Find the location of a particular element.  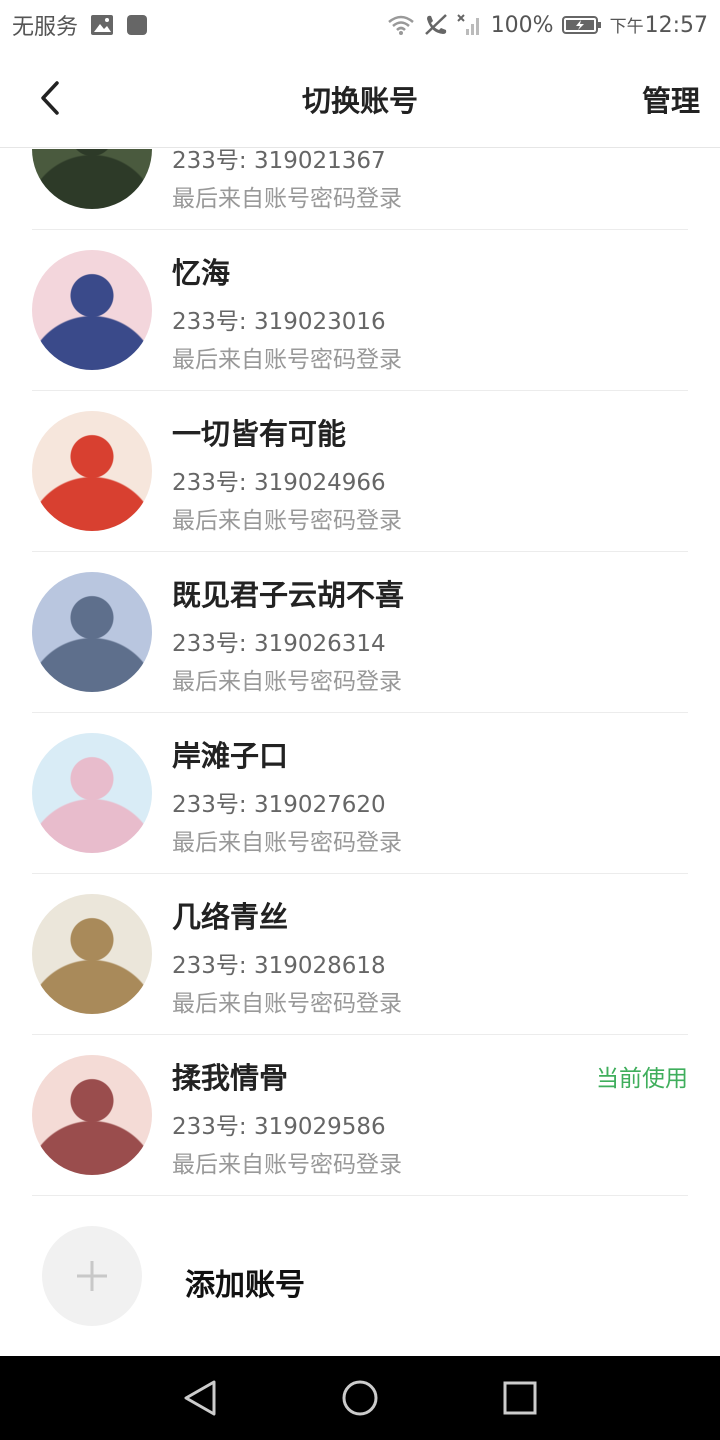

add-account-circle is located at coordinates (92, 1276).